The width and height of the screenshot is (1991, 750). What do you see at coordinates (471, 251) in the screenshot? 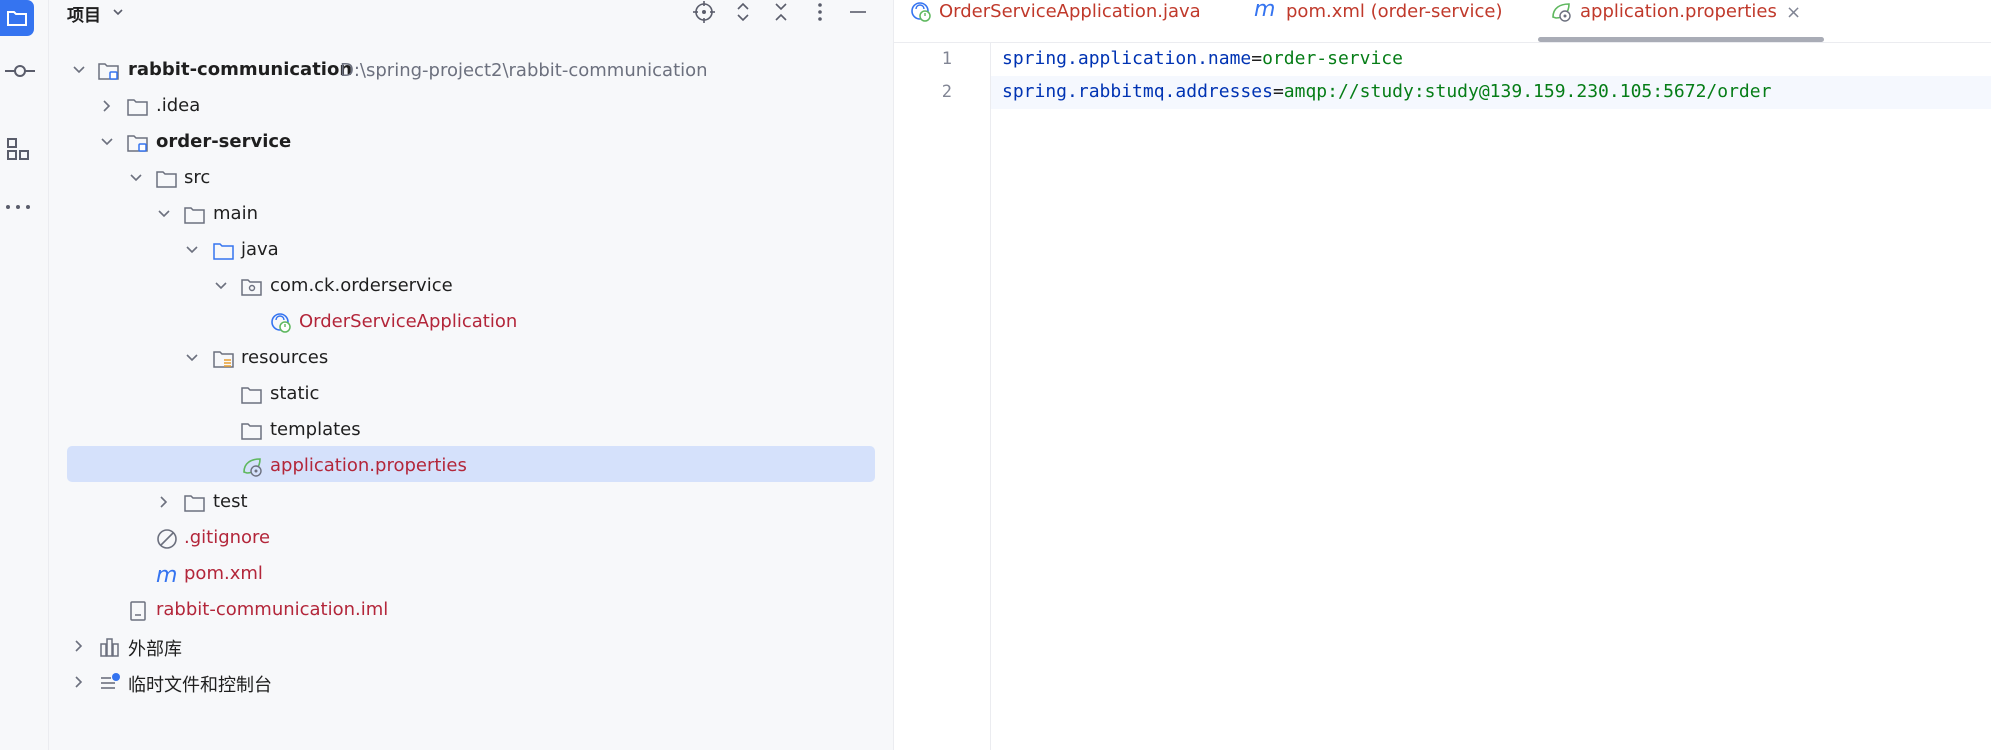
I see `tree-item-java: java` at bounding box center [471, 251].